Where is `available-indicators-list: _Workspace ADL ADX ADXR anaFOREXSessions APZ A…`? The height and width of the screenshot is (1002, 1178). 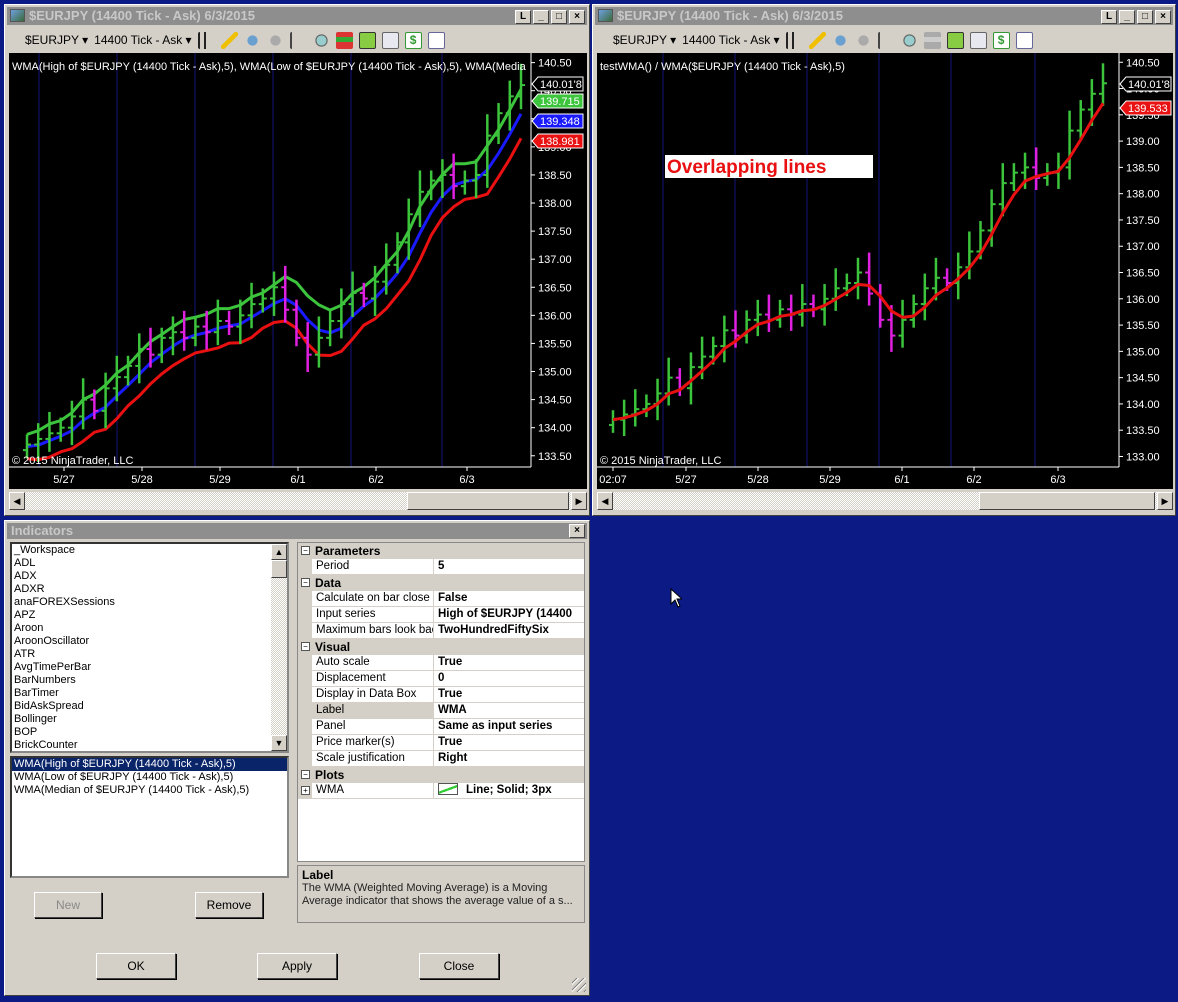
available-indicators-list: _Workspace ADL ADX ADXR anaFOREXSessions APZ A… is located at coordinates (149, 647).